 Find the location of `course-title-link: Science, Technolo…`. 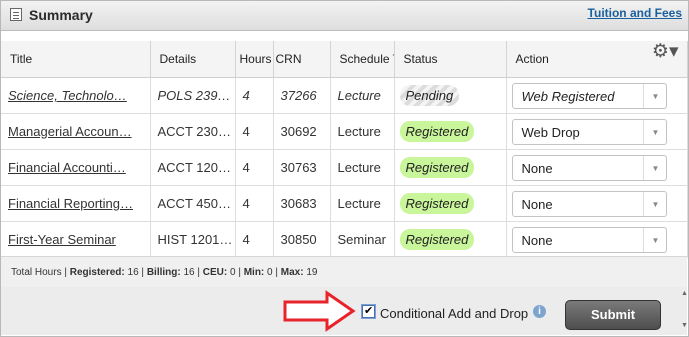

course-title-link: Science, Technolo… is located at coordinates (76, 95).